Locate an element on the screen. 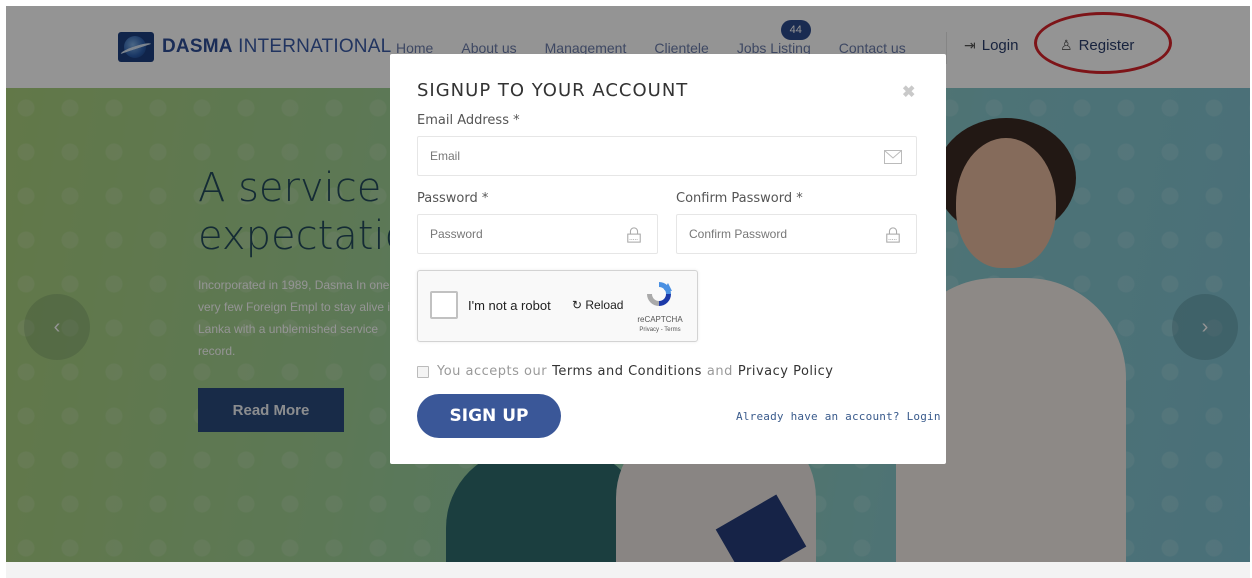  confirm-password-field is located at coordinates (796, 234).